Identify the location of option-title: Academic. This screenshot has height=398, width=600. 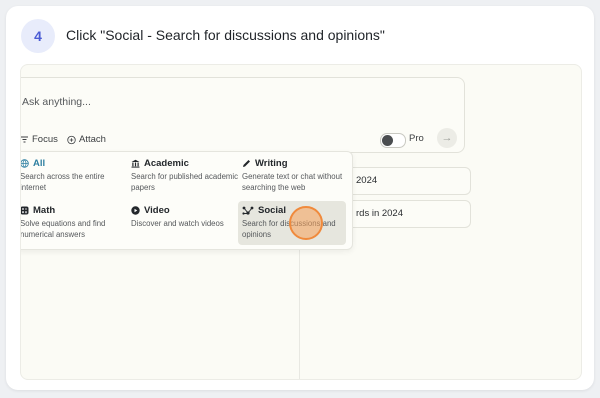
(166, 163).